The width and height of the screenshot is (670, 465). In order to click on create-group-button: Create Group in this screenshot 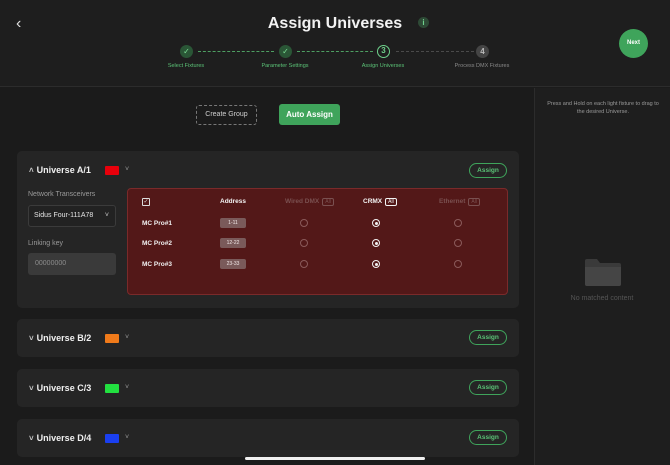, I will do `click(226, 115)`.